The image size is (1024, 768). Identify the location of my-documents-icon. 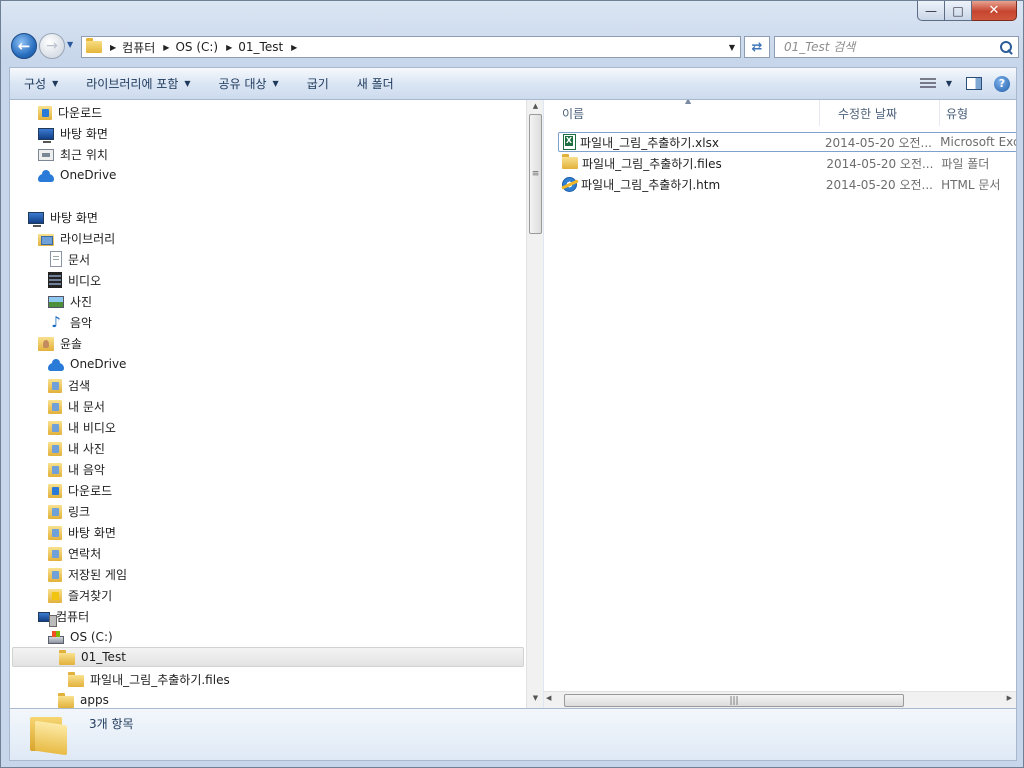
(55, 406).